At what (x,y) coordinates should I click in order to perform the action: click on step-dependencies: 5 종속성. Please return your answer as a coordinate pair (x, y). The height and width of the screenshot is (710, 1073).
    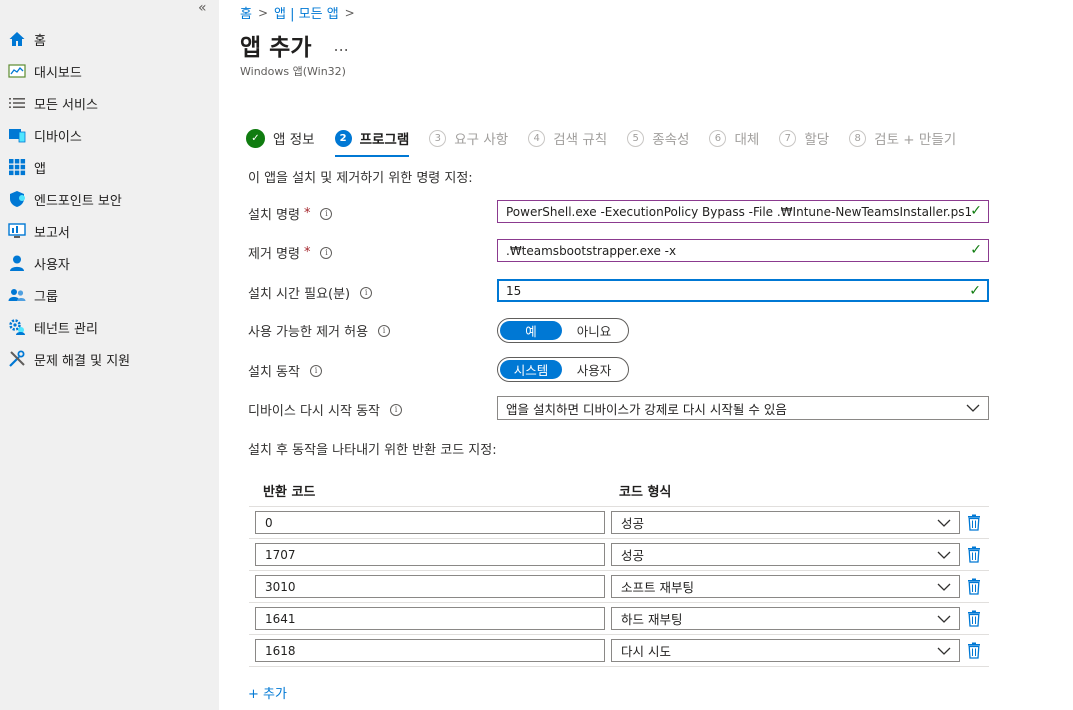
    Looking at the image, I should click on (658, 138).